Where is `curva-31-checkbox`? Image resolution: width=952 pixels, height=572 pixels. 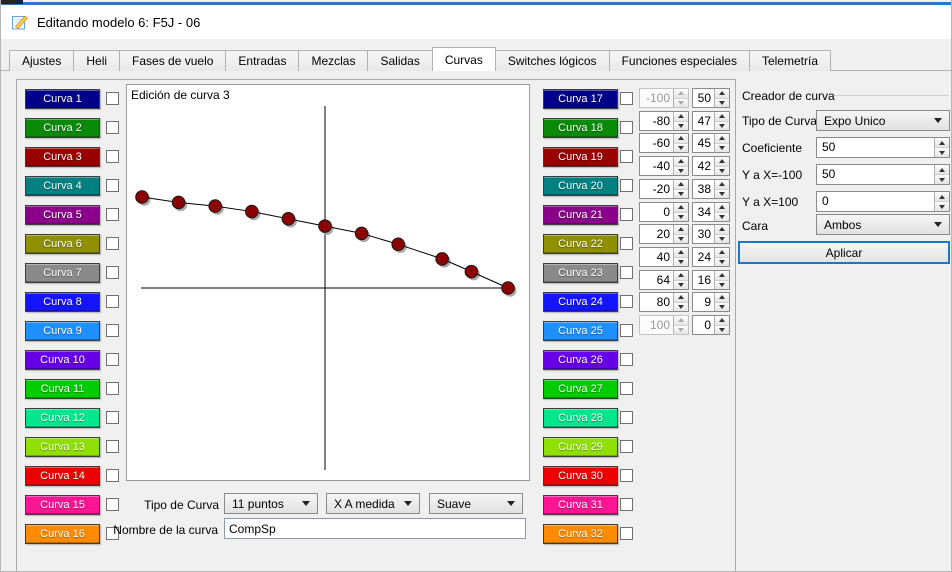 curva-31-checkbox is located at coordinates (626, 504).